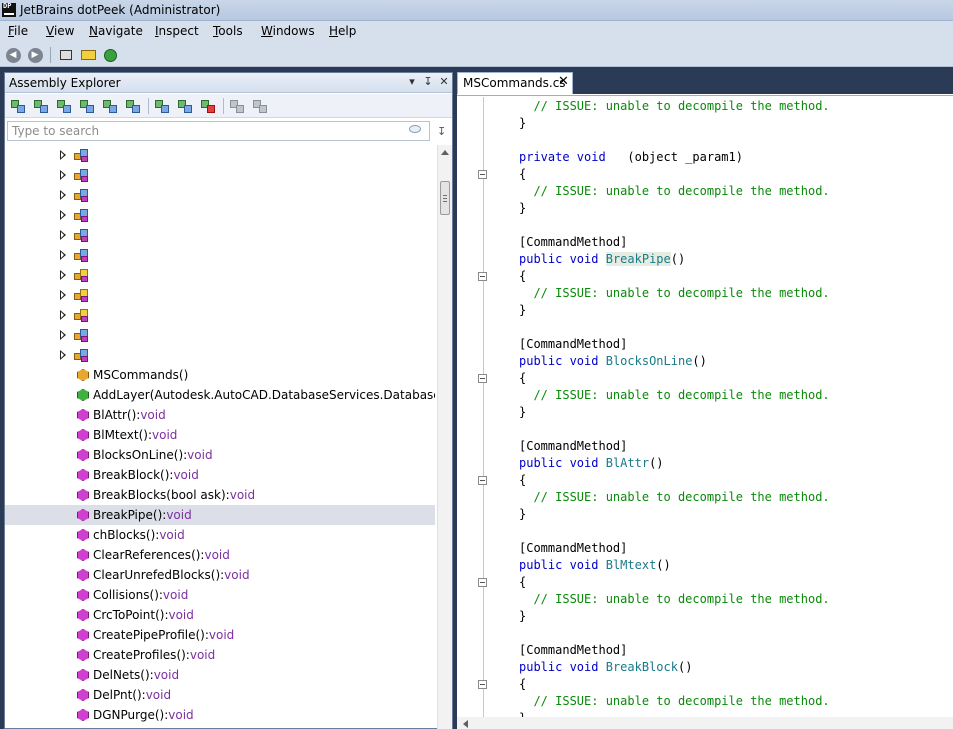 This screenshot has height=729, width=953. Describe the element at coordinates (220, 435) in the screenshot. I see `tree-row: BlMtext():void` at that location.